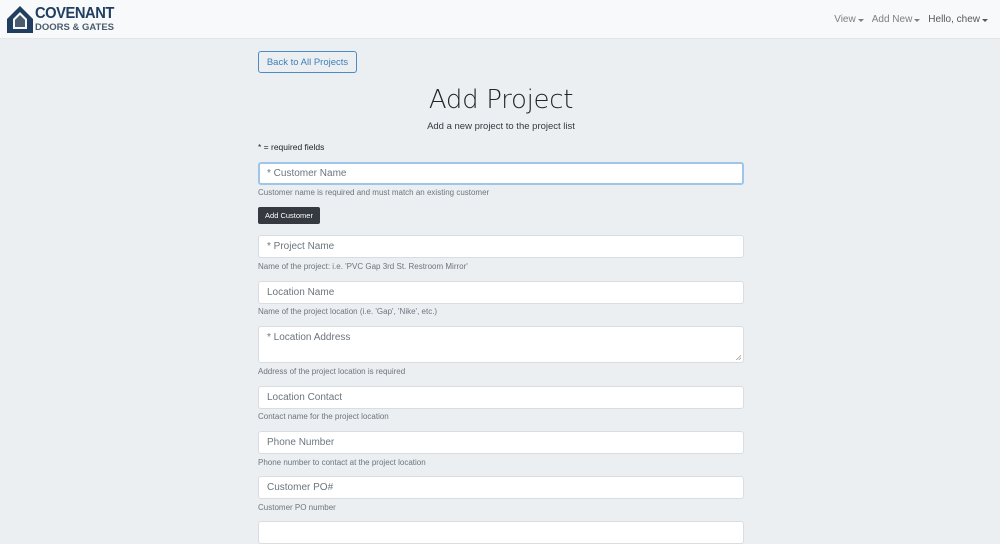 This screenshot has width=1000, height=544. What do you see at coordinates (501, 246) in the screenshot?
I see `project-name-input: * Project Name` at bounding box center [501, 246].